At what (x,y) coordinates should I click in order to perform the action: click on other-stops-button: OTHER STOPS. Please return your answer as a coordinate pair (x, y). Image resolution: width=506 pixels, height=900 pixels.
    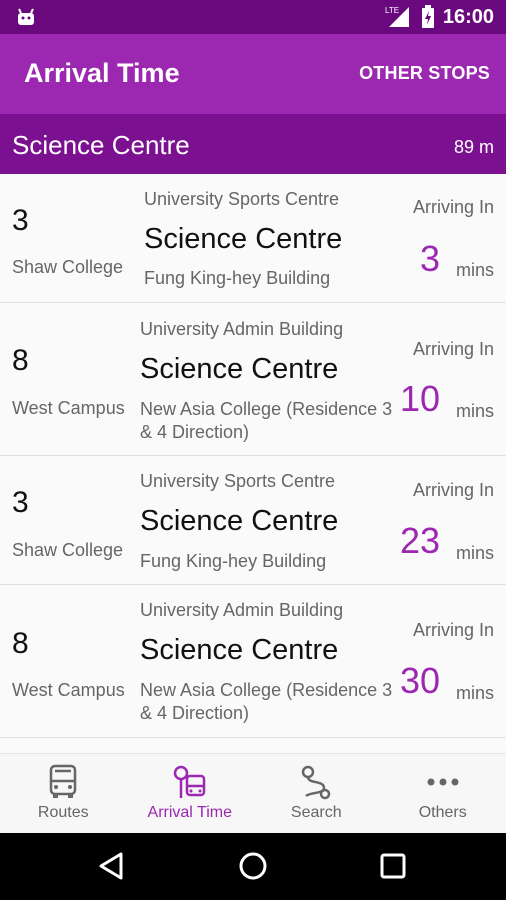
    Looking at the image, I should click on (424, 73).